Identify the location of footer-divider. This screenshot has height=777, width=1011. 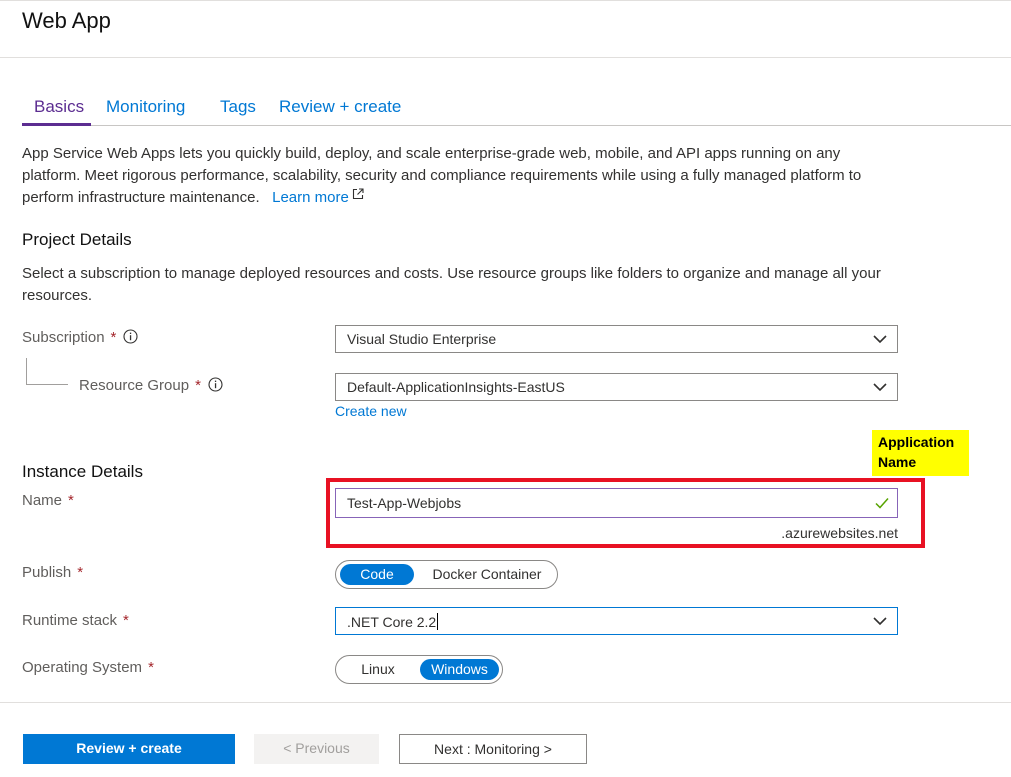
(505, 702).